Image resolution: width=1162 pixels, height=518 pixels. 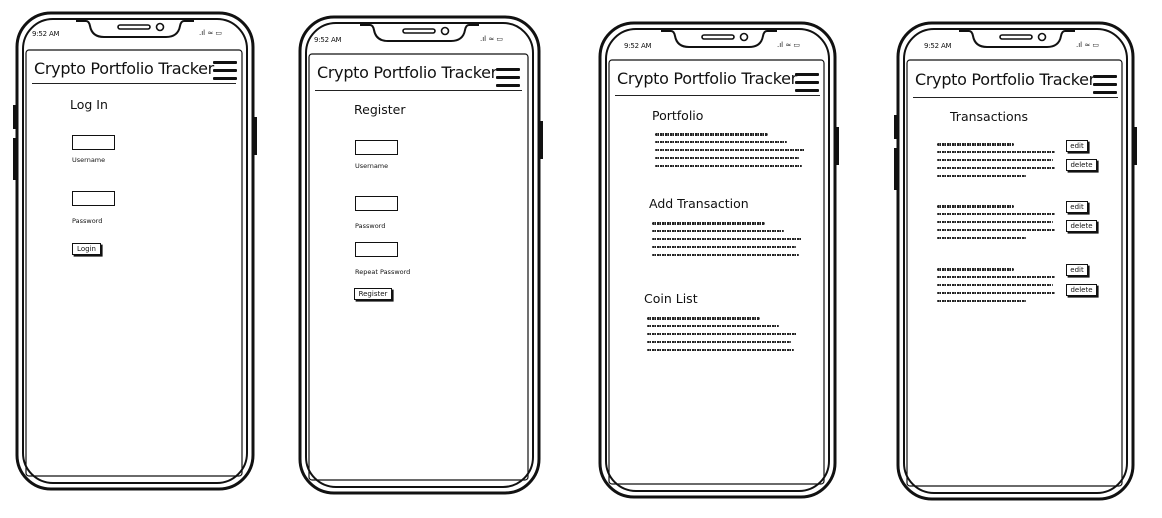 What do you see at coordinates (373, 294) in the screenshot?
I see `register-button: Register` at bounding box center [373, 294].